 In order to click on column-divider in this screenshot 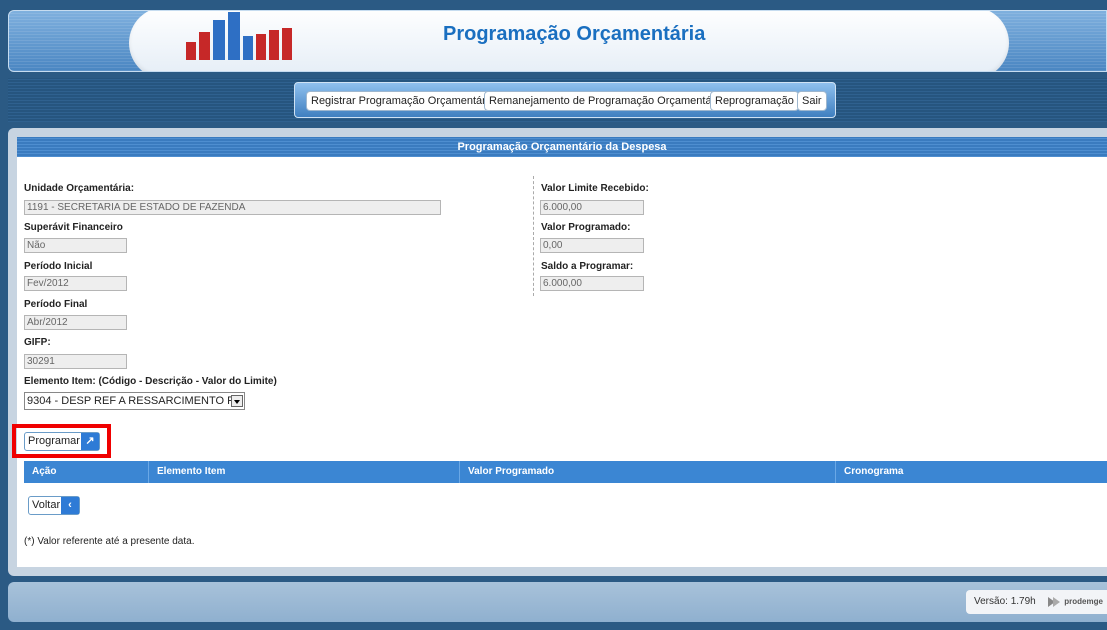, I will do `click(533, 236)`.